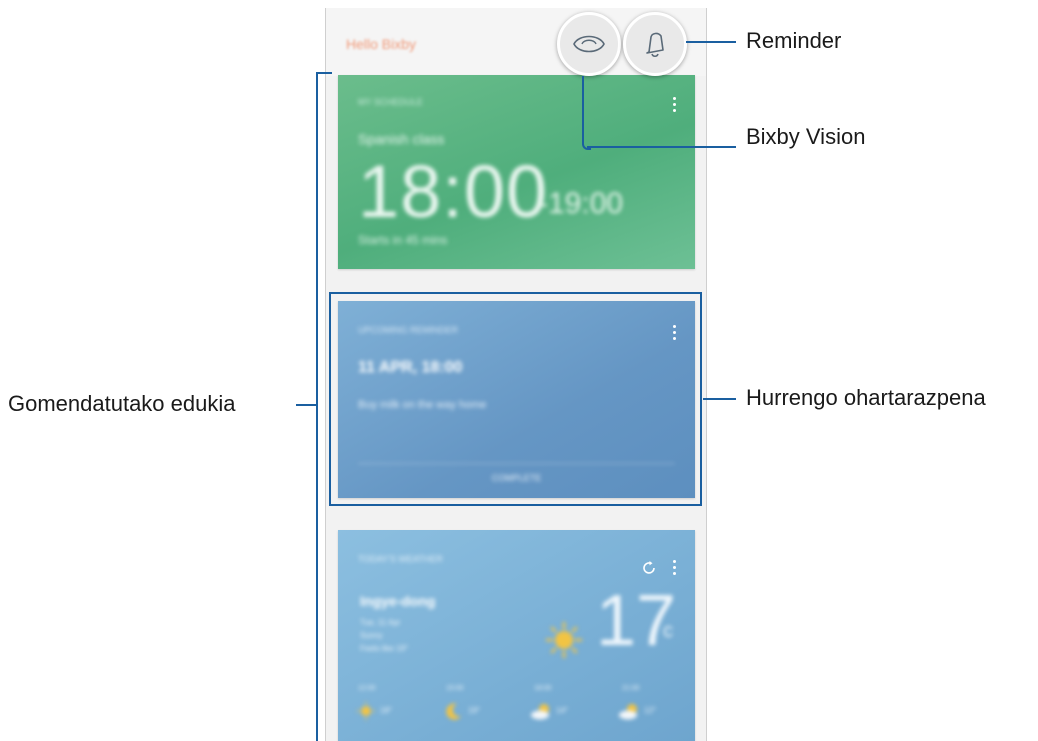 The image size is (1038, 741). I want to click on forecast-temp: 14°, so click(562, 710).